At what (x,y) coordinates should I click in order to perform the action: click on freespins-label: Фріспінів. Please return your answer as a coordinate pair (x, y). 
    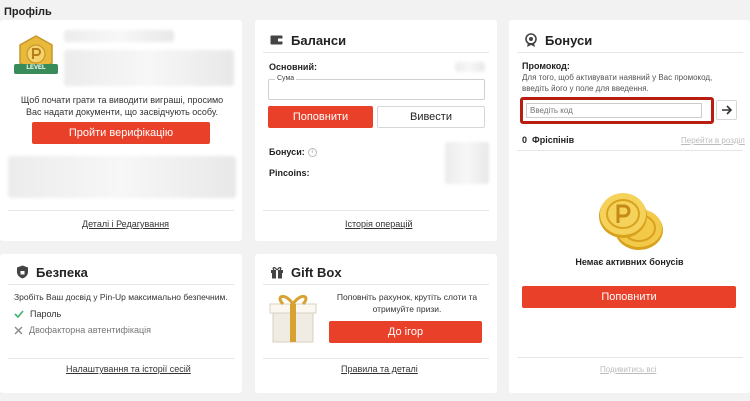
    Looking at the image, I should click on (553, 140).